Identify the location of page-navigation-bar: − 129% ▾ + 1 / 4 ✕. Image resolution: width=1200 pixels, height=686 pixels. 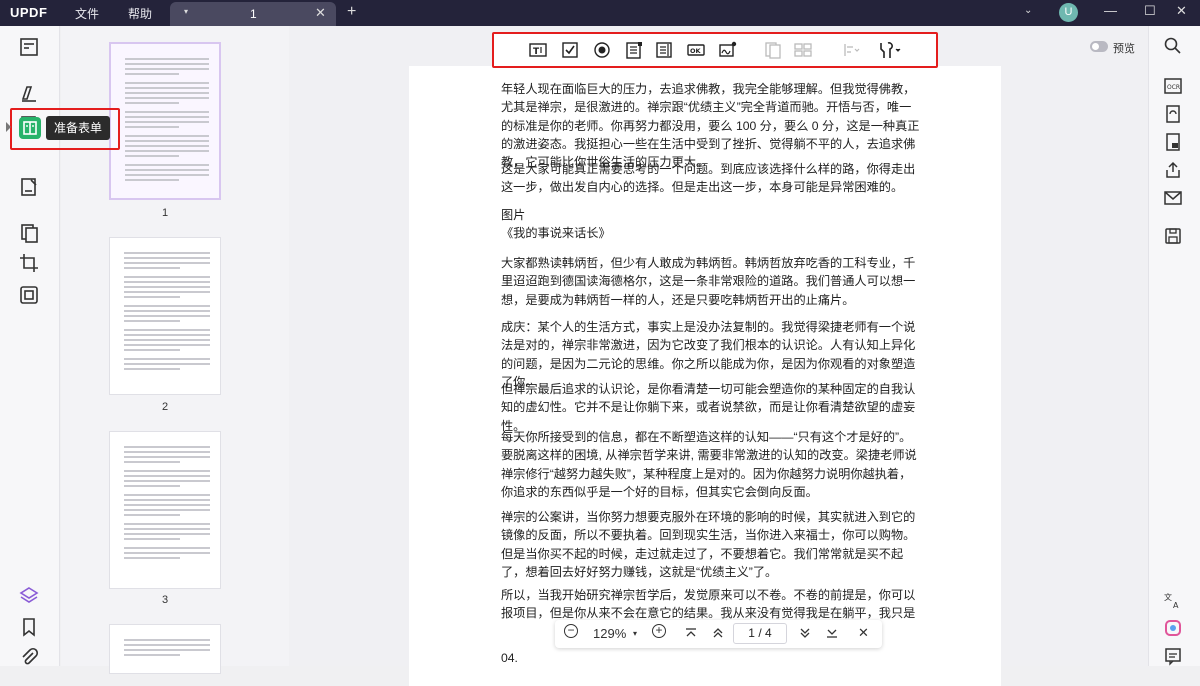
(718, 634).